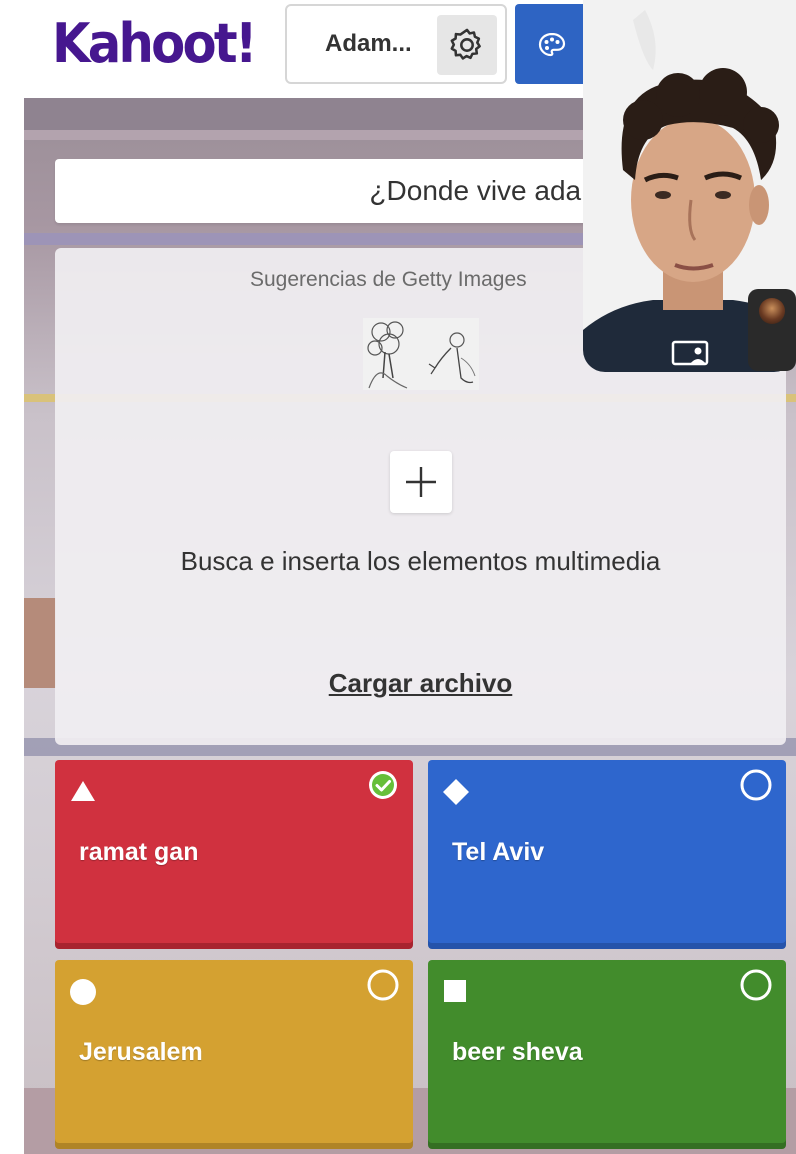 This screenshot has height=1154, width=796. What do you see at coordinates (83, 992) in the screenshot?
I see `circle-icon` at bounding box center [83, 992].